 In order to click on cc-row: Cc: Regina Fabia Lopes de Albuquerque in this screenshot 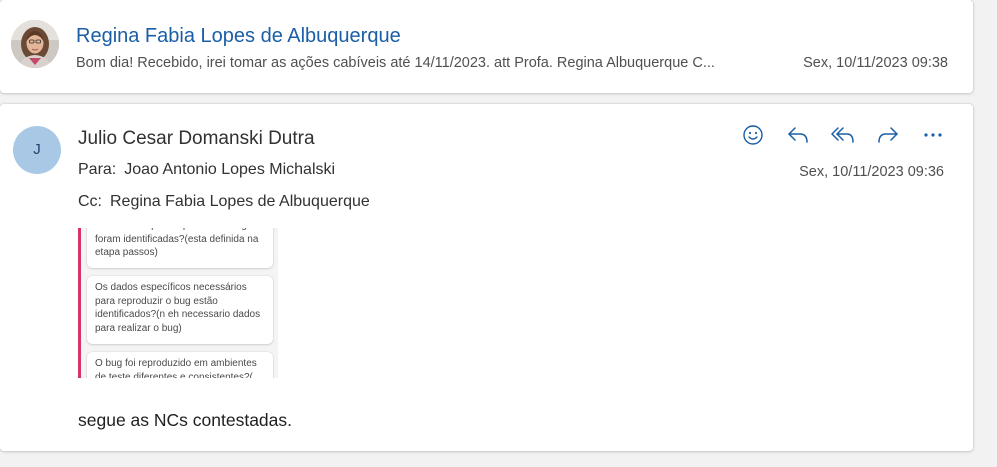, I will do `click(224, 202)`.